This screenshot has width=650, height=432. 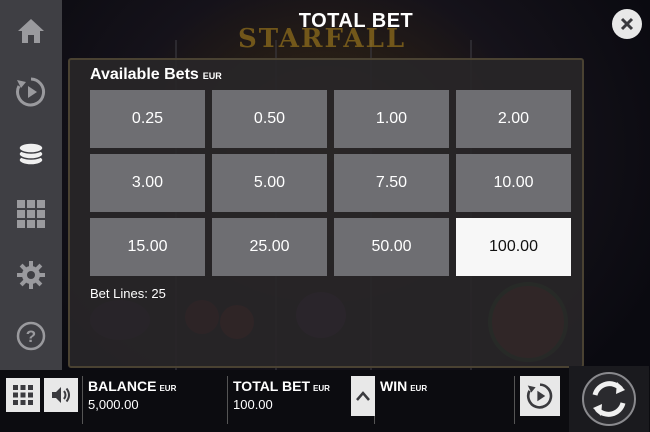 I want to click on autoplay-bottom-button, so click(x=540, y=396).